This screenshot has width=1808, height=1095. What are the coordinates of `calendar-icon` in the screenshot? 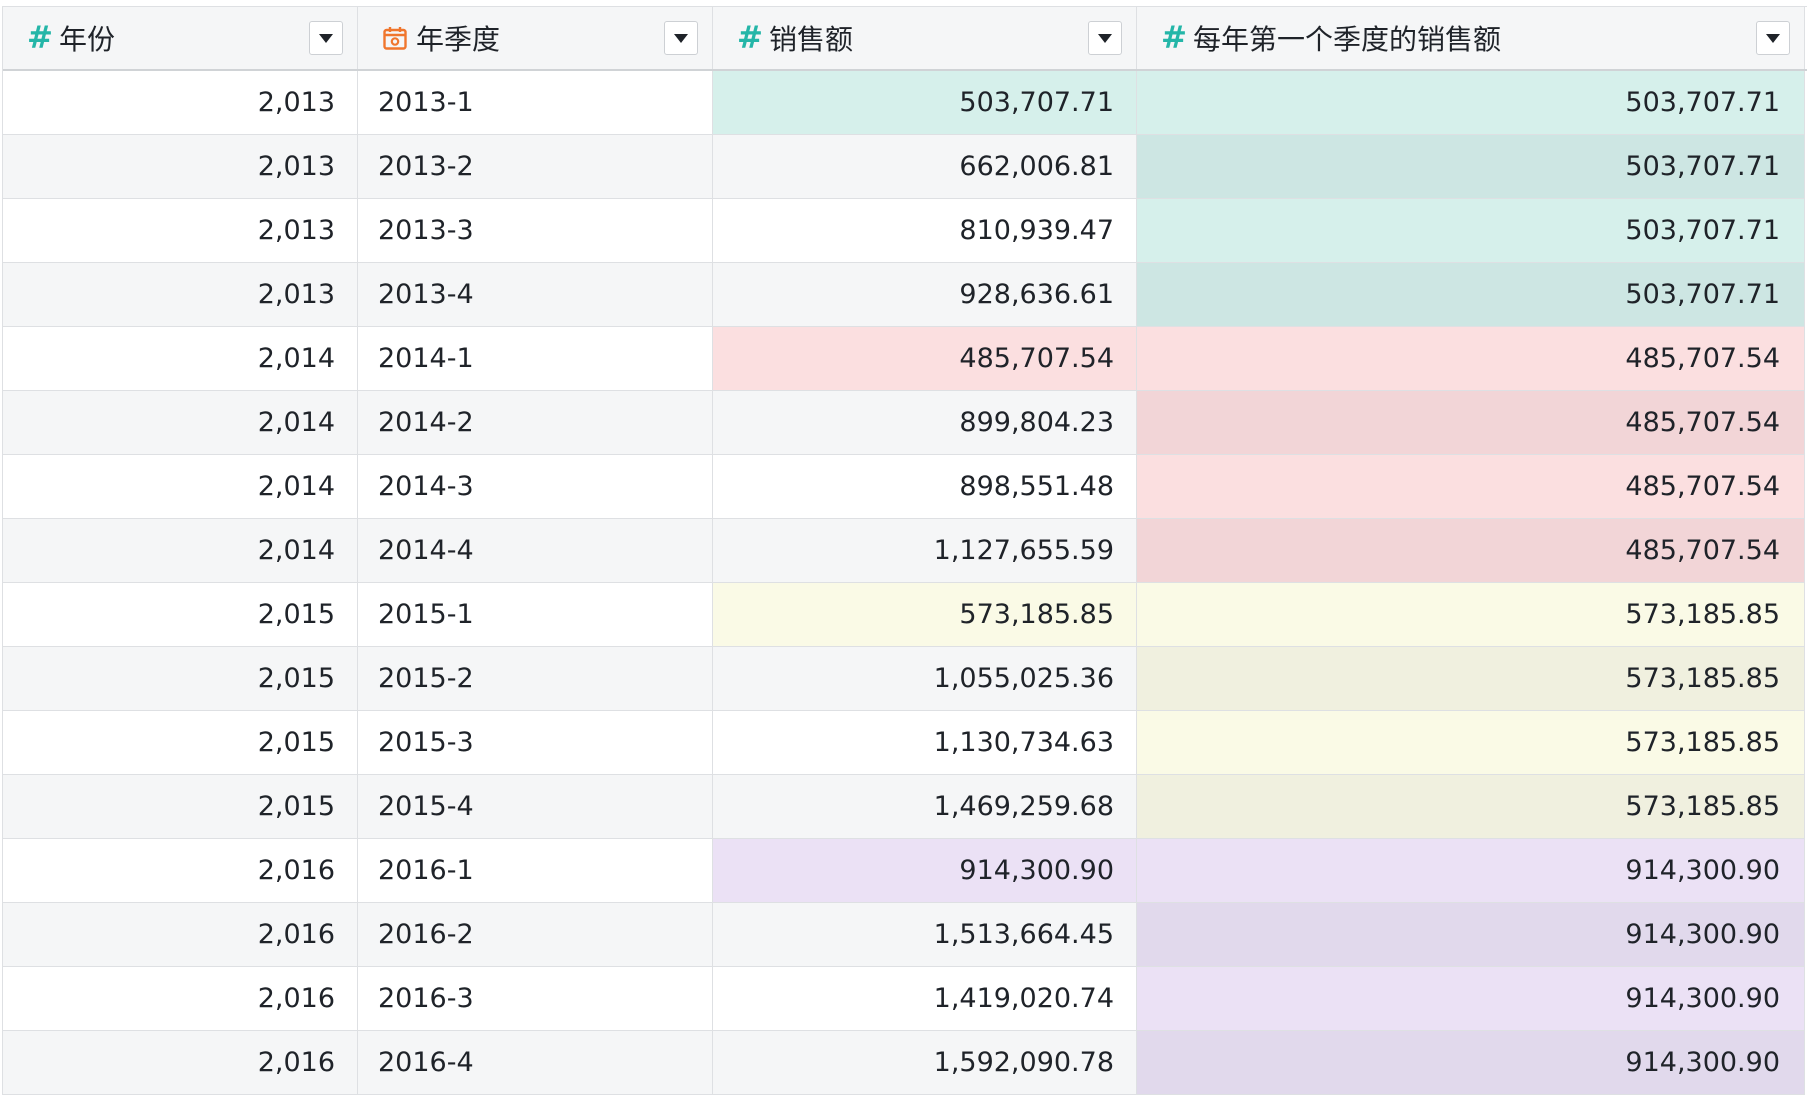 It's located at (395, 38).